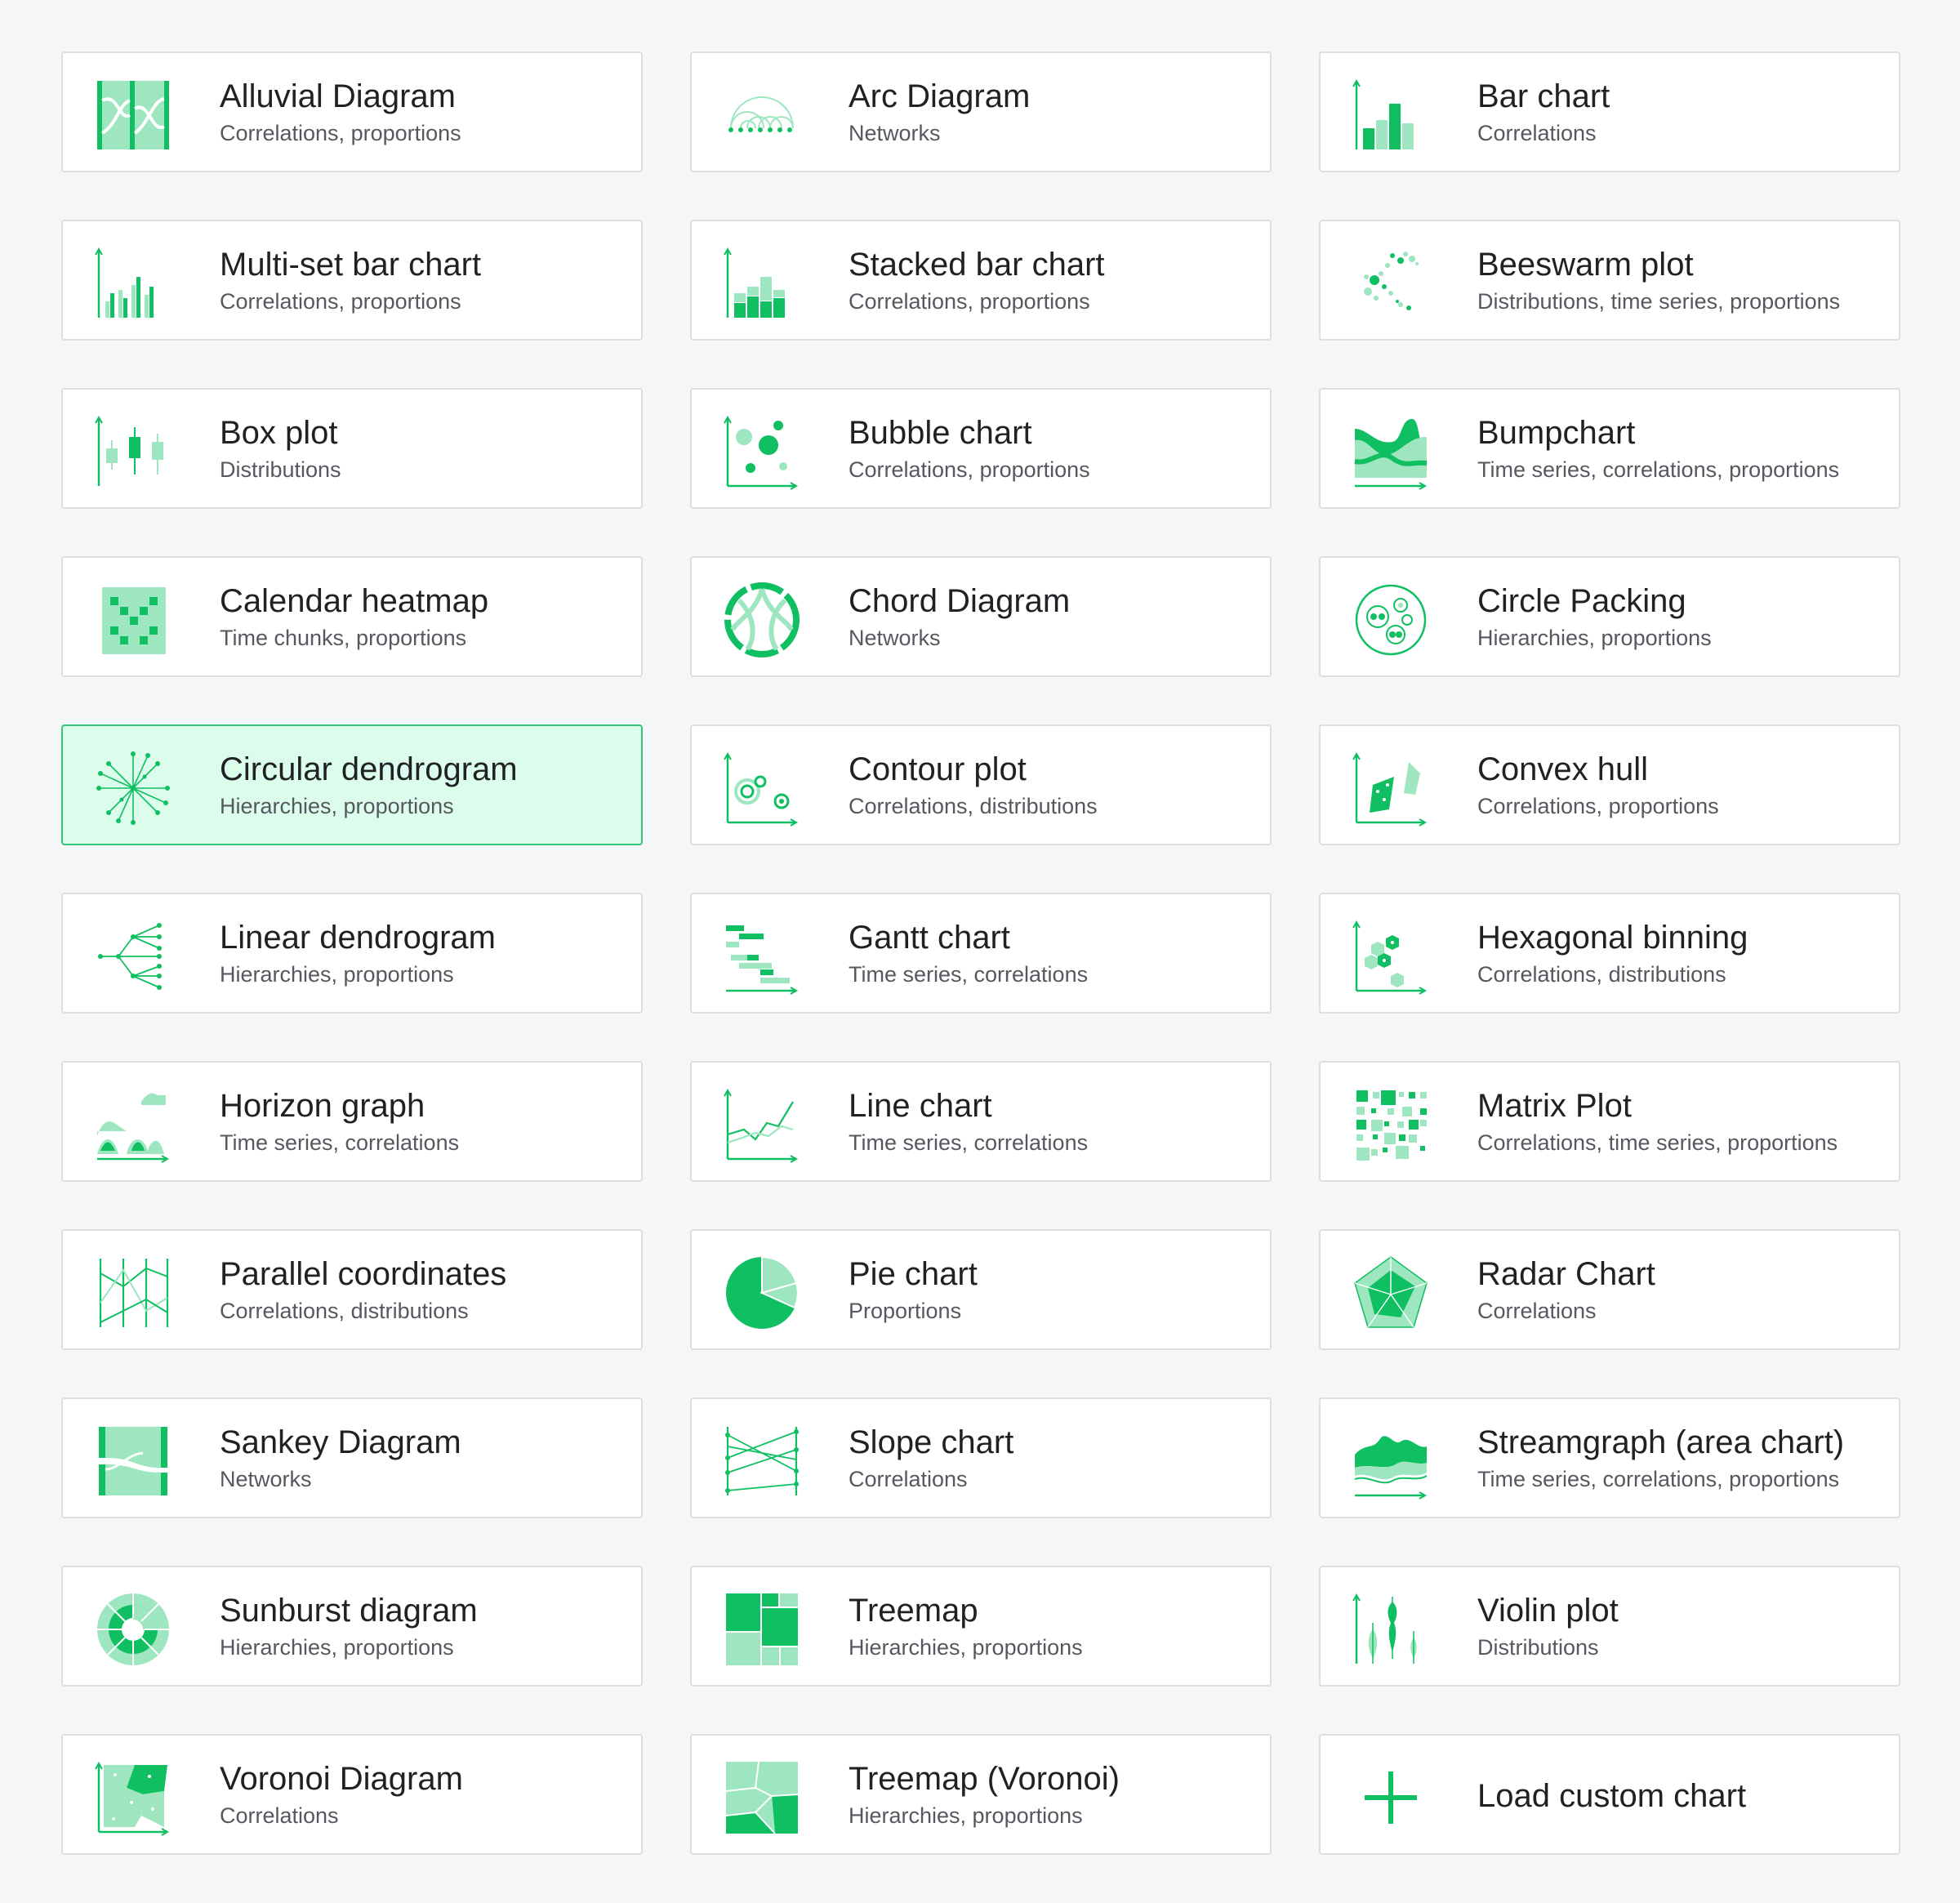 The width and height of the screenshot is (1960, 1903). Describe the element at coordinates (133, 452) in the screenshot. I see `boxplot-icon` at that location.